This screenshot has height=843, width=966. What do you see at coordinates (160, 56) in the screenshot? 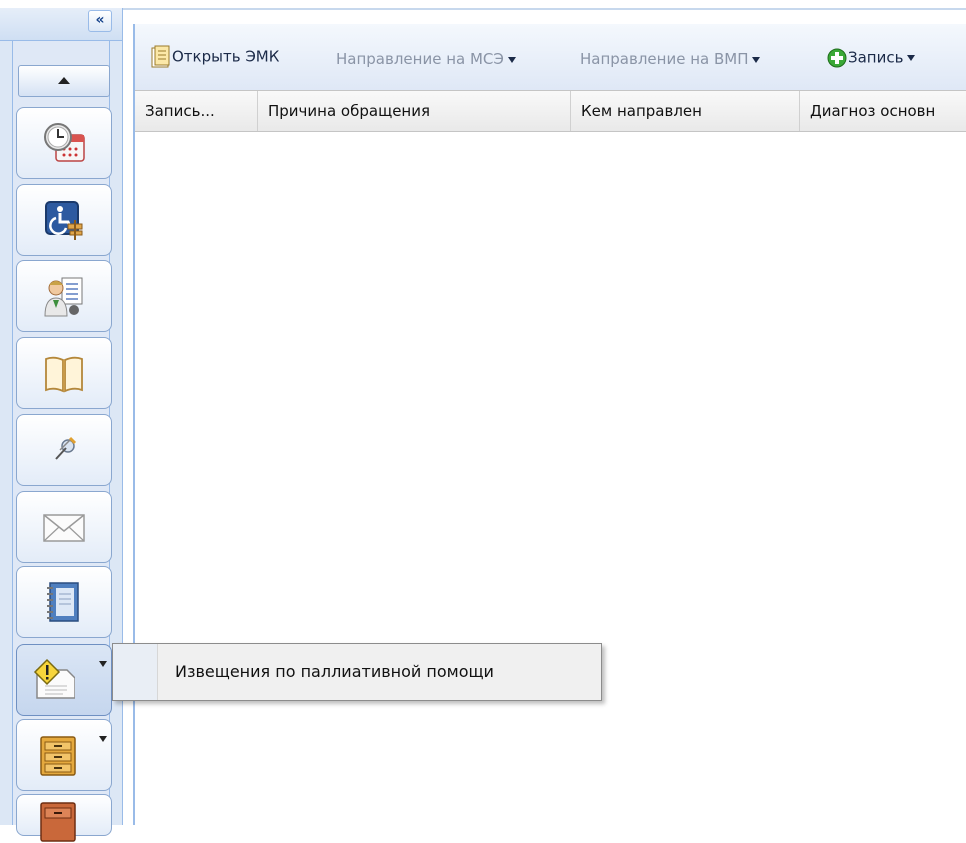
I see `document-icon` at bounding box center [160, 56].